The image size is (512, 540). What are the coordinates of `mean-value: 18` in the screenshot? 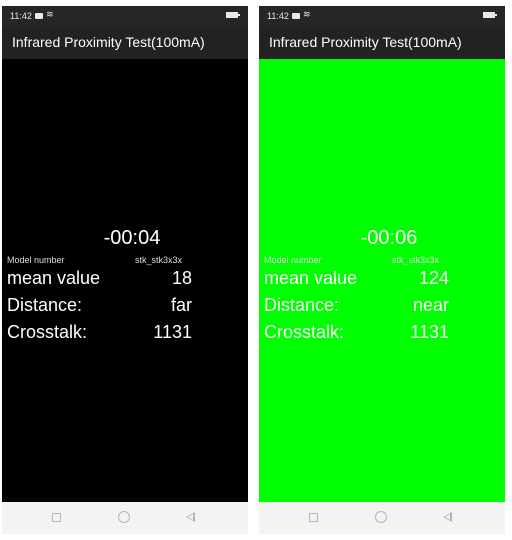 It's located at (181, 278).